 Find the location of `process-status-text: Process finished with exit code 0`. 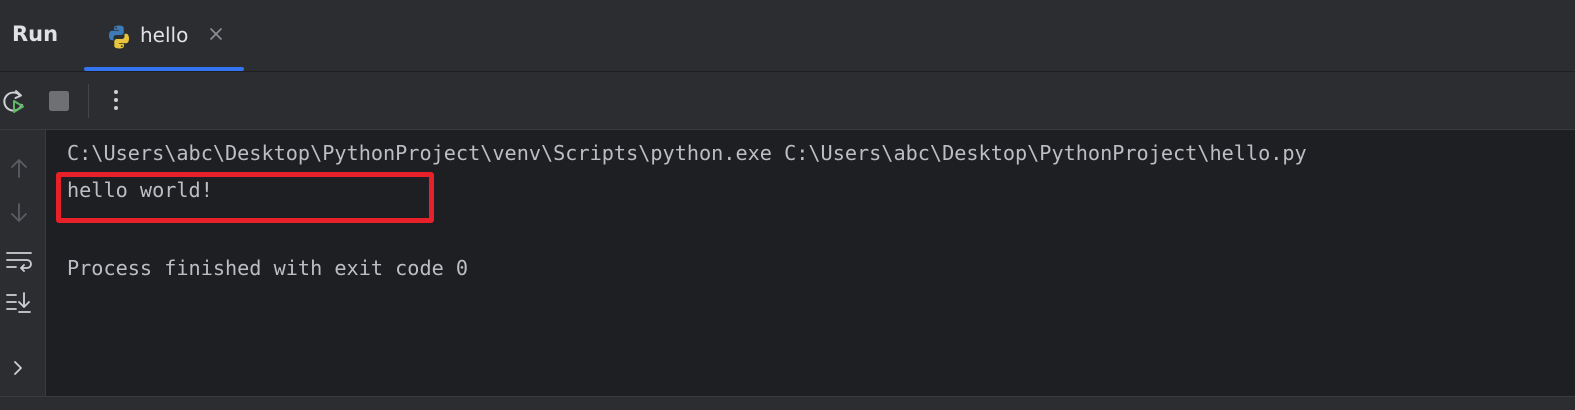

process-status-text: Process finished with exit code 0 is located at coordinates (268, 268).